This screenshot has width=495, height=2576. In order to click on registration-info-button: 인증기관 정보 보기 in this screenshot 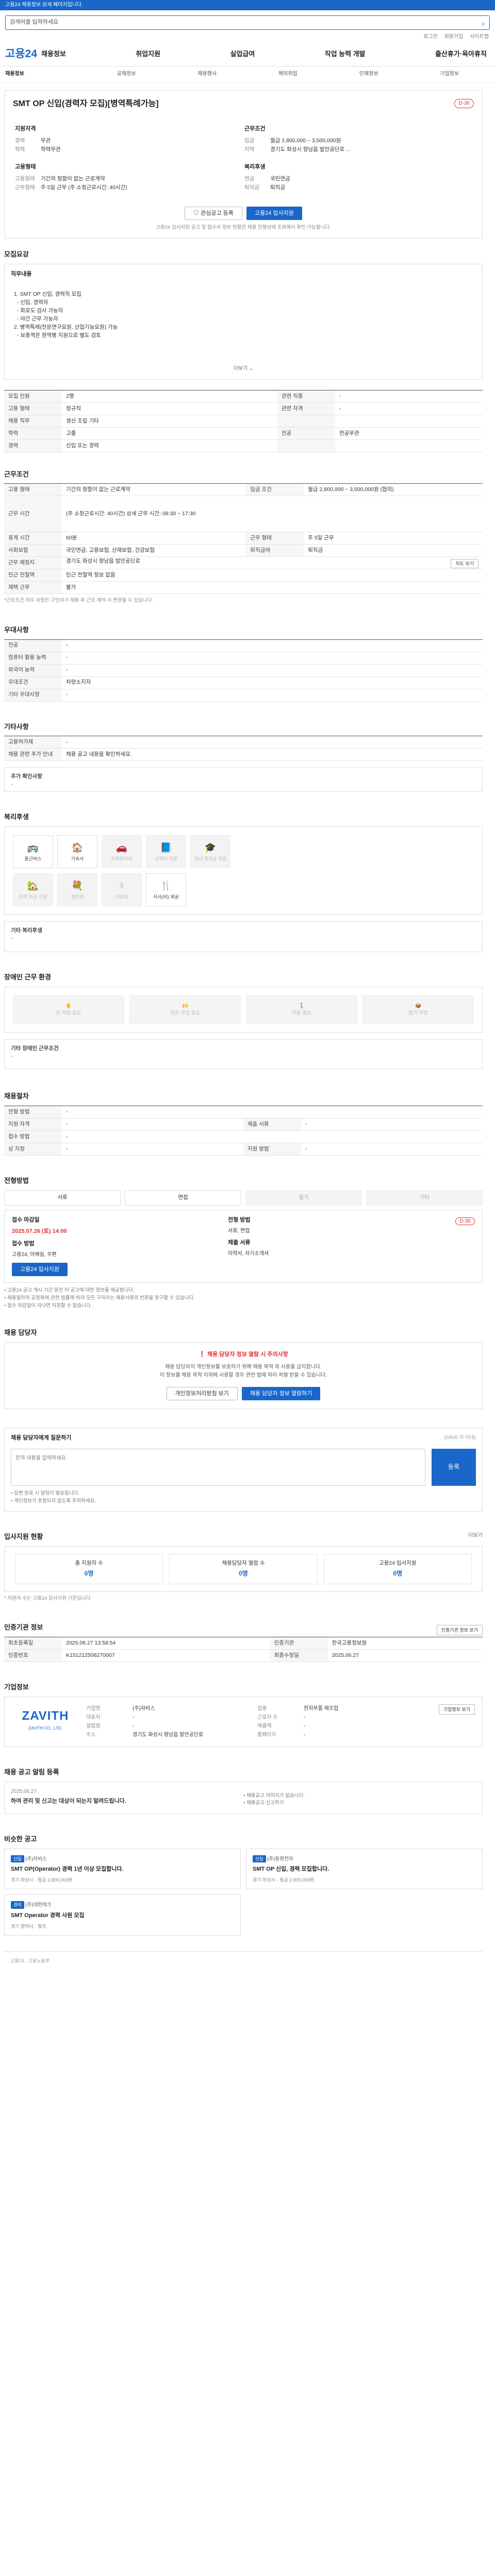, I will do `click(459, 1629)`.